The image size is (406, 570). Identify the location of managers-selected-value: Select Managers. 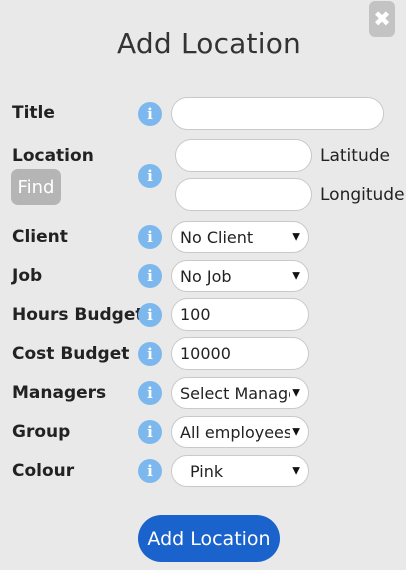
(235, 393).